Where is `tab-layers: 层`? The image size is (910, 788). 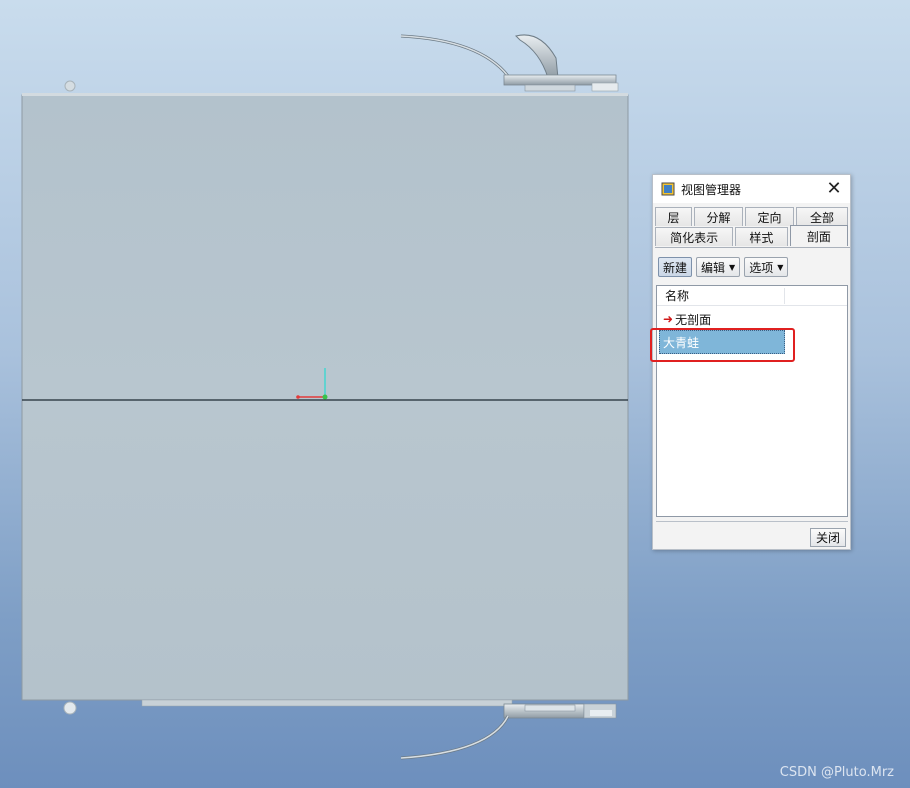
tab-layers: 层 is located at coordinates (673, 216).